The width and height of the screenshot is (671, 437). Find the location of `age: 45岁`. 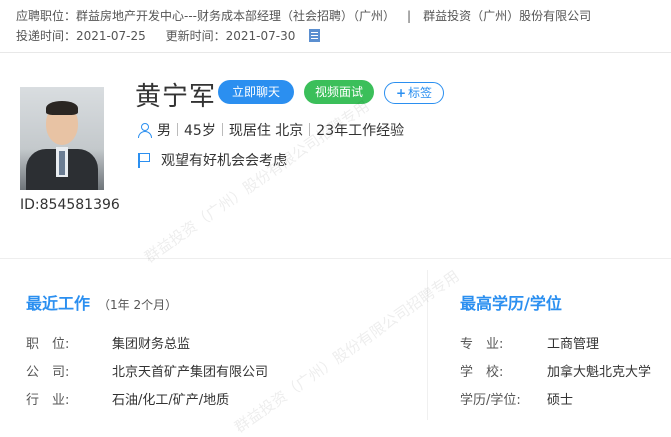

age: 45岁 is located at coordinates (200, 131).